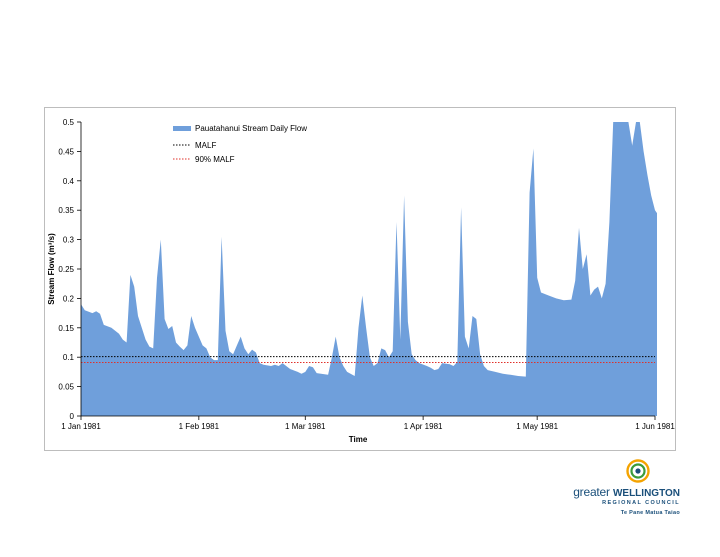  Describe the element at coordinates (66, 269) in the screenshot. I see `y-tick-label: 0.25` at that location.